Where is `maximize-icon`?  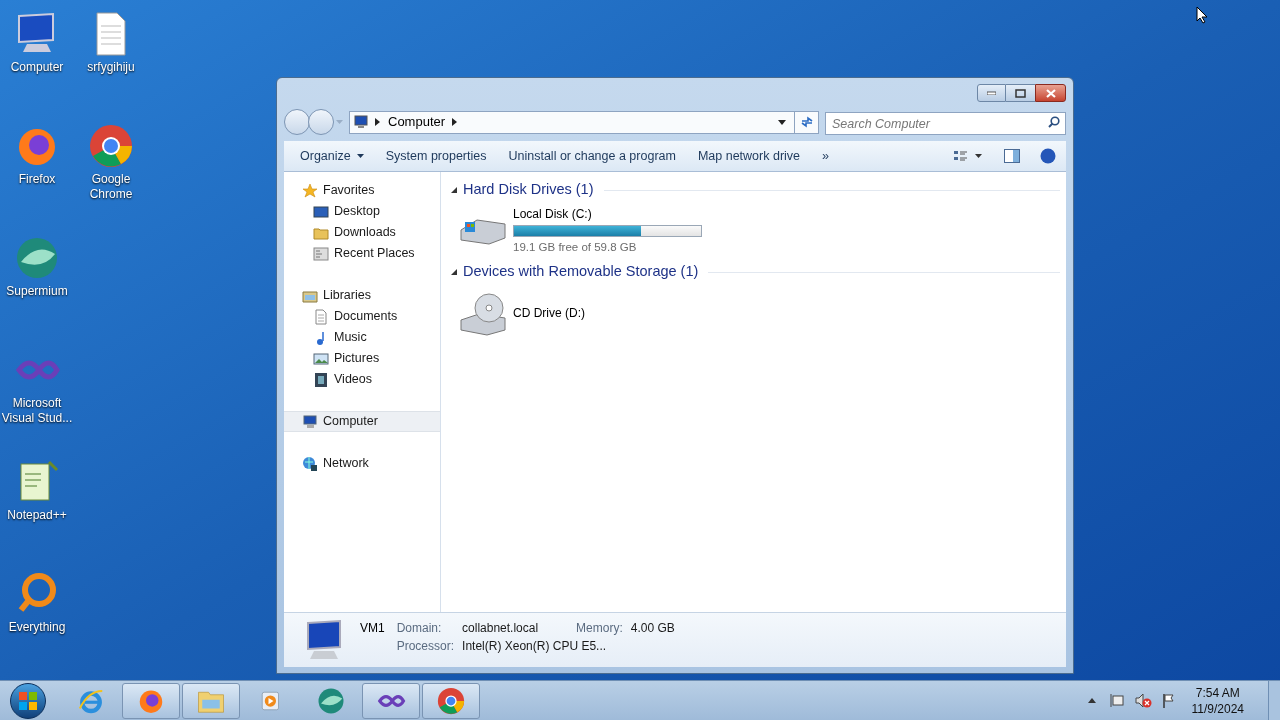 maximize-icon is located at coordinates (1020, 93).